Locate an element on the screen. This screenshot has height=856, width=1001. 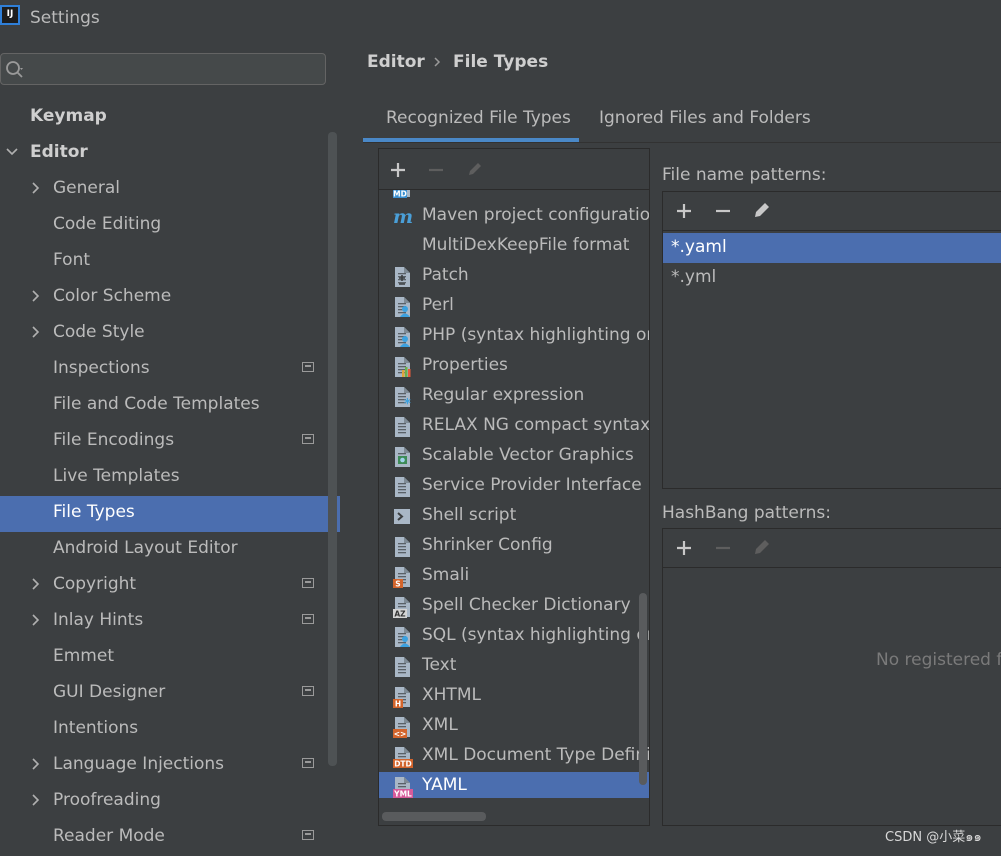
sidebar-item-inspections: Inspections is located at coordinates (170, 370).